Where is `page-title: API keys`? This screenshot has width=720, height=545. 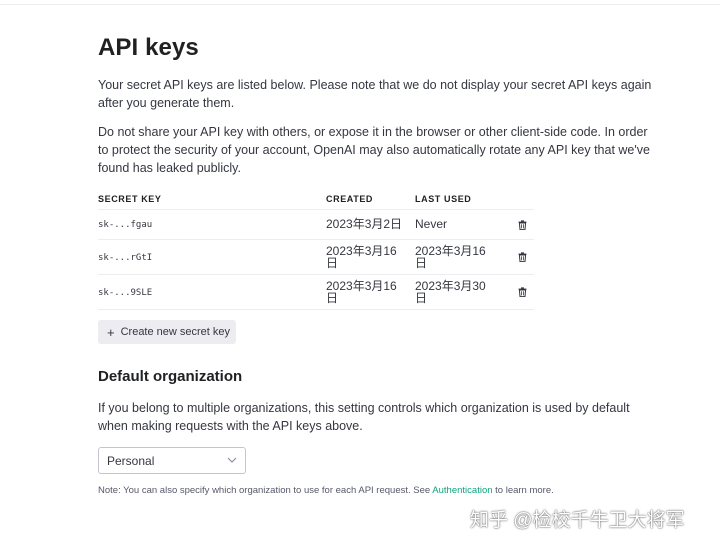 page-title: API keys is located at coordinates (148, 47).